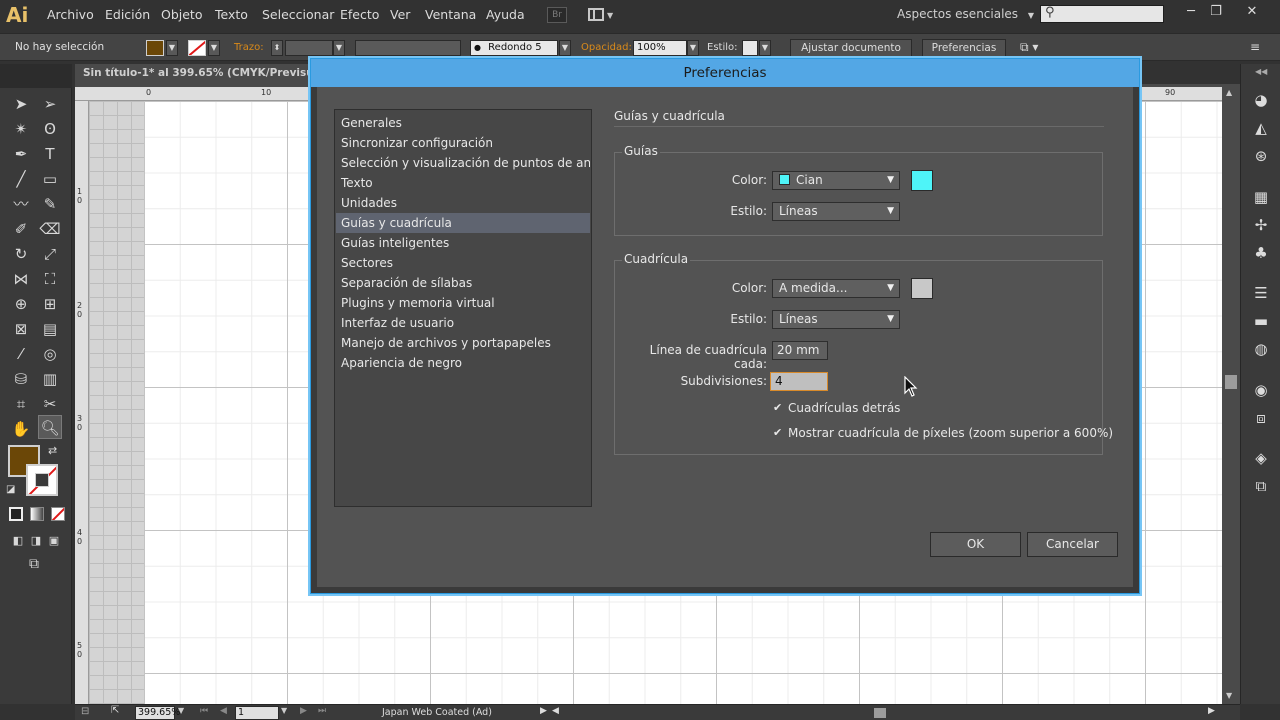  What do you see at coordinates (21, 404) in the screenshot?
I see `artboard-tool-icon: ⌗` at bounding box center [21, 404].